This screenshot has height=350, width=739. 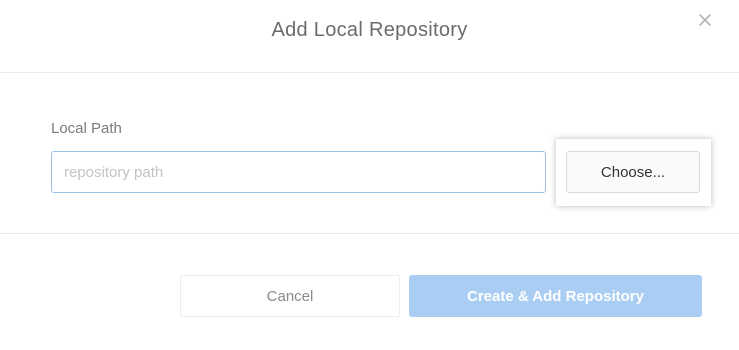 What do you see at coordinates (290, 296) in the screenshot?
I see `cancel-button: Cancel` at bounding box center [290, 296].